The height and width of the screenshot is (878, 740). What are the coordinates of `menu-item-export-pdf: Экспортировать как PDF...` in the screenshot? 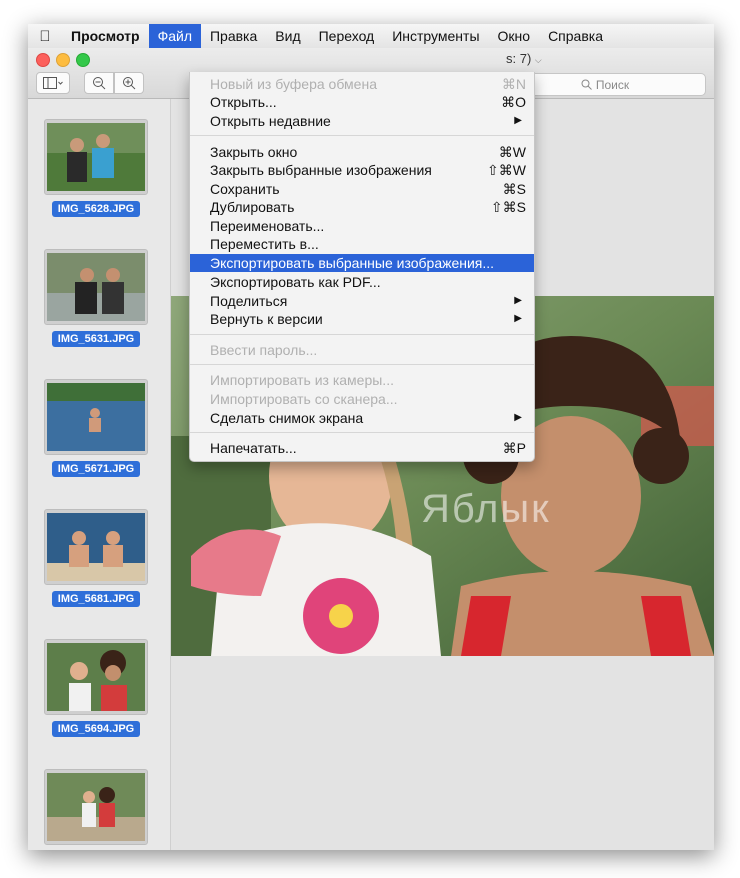 It's located at (362, 282).